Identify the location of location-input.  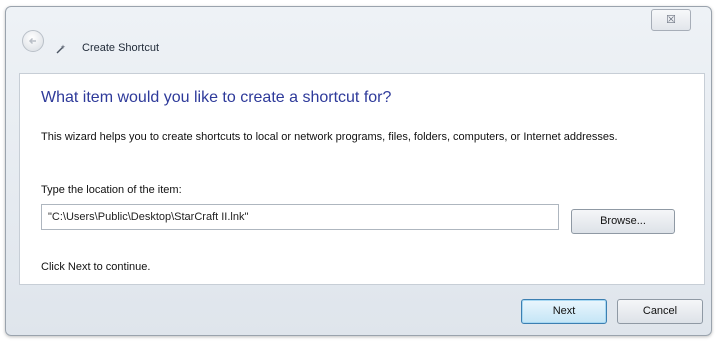
(300, 217).